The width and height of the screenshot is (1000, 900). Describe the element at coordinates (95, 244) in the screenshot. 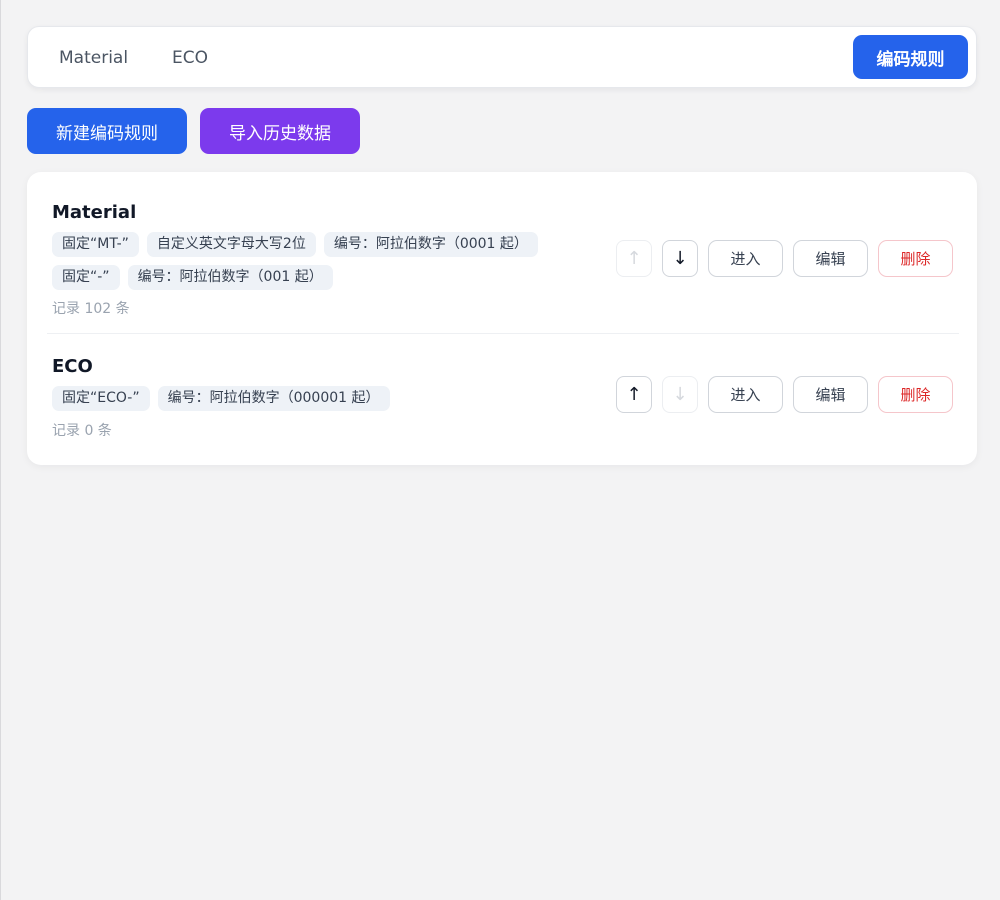

I see `segment-chip: 固定“MT-”` at that location.